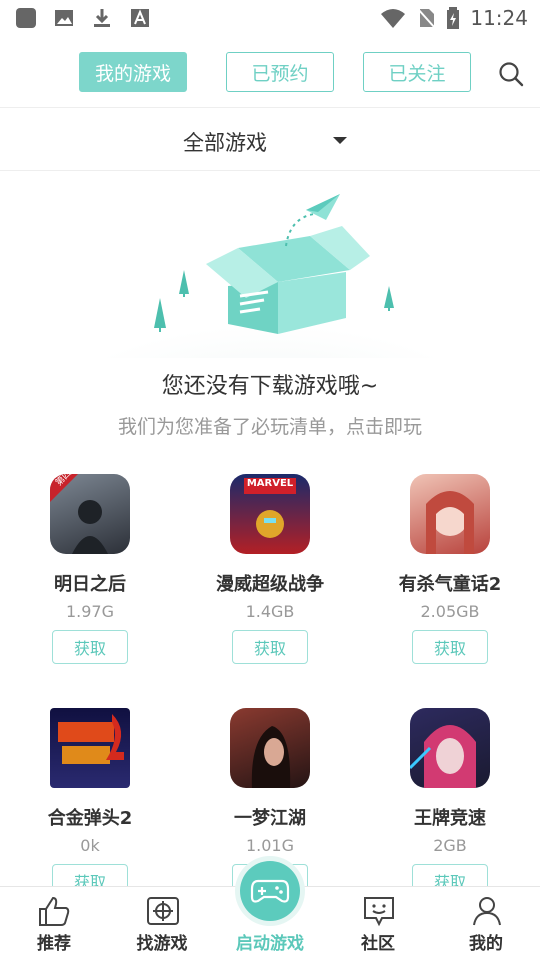  What do you see at coordinates (450, 818) in the screenshot?
I see `game-name: 王牌竞速` at bounding box center [450, 818].